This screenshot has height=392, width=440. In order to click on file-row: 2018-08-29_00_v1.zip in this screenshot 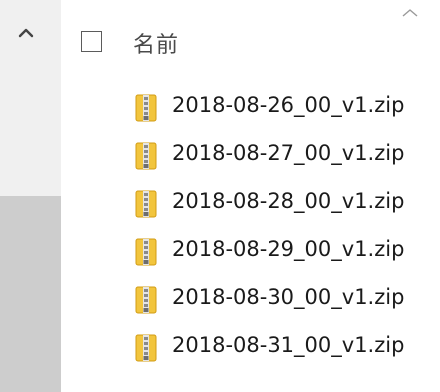, I will do `click(250, 252)`.